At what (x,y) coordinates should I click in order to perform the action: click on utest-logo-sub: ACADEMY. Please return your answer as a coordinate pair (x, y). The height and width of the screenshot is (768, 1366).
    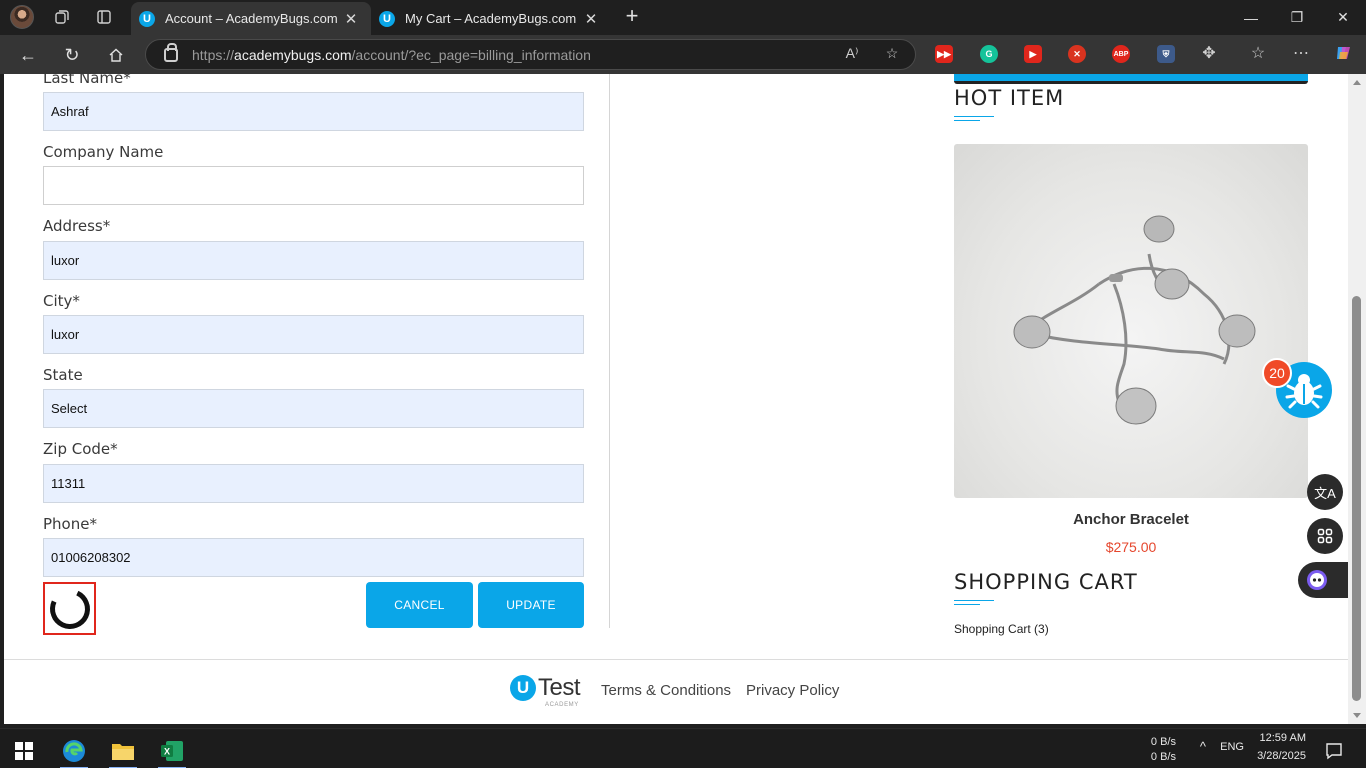
    Looking at the image, I should click on (562, 705).